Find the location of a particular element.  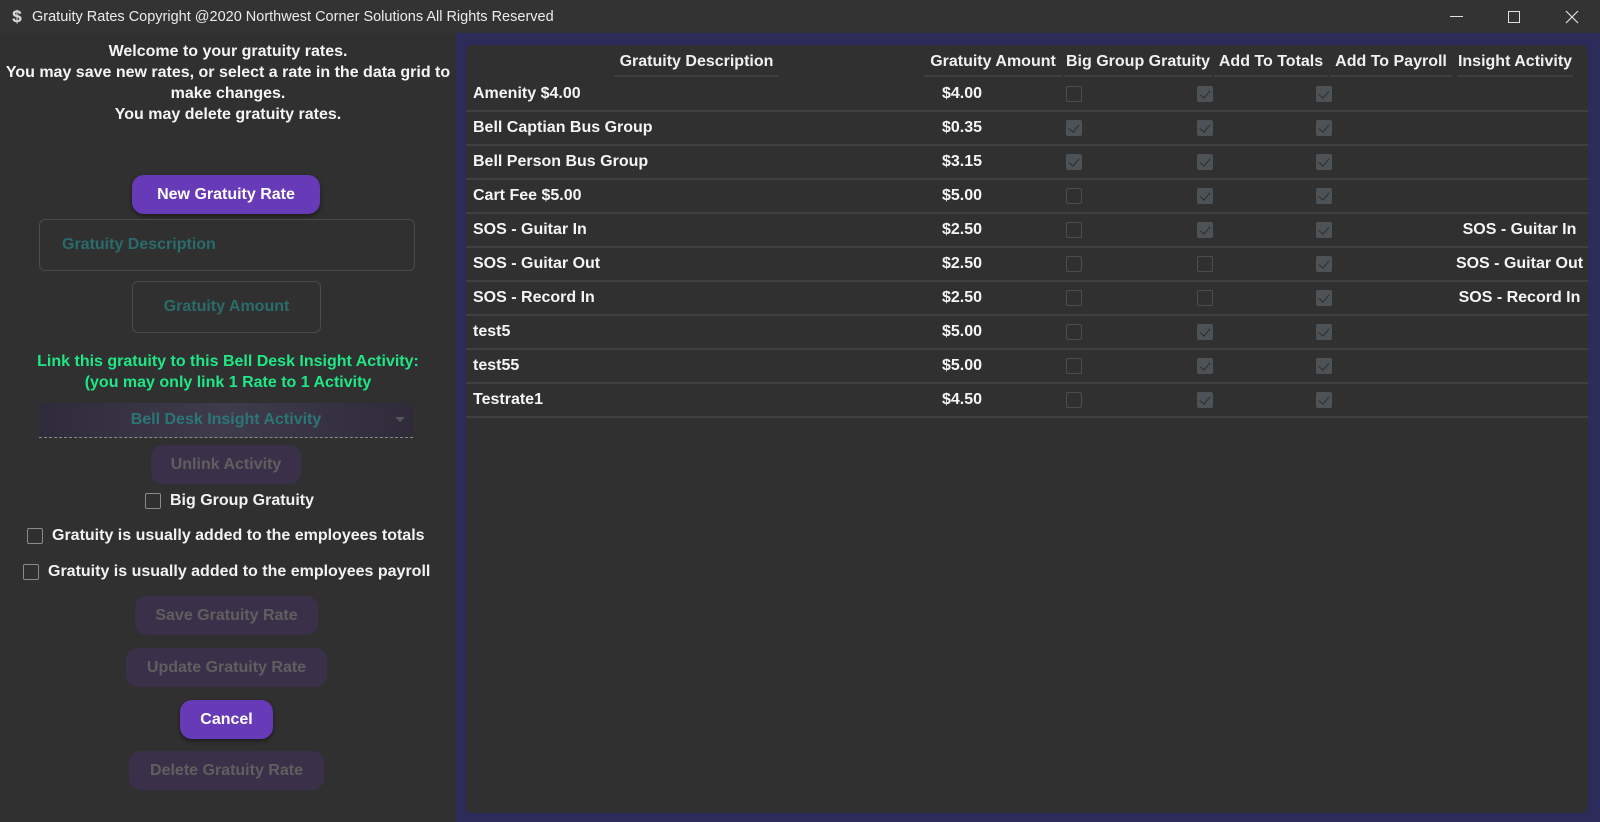

delete-gratuity-rate-button: Delete Gratuity Rate is located at coordinates (226, 770).